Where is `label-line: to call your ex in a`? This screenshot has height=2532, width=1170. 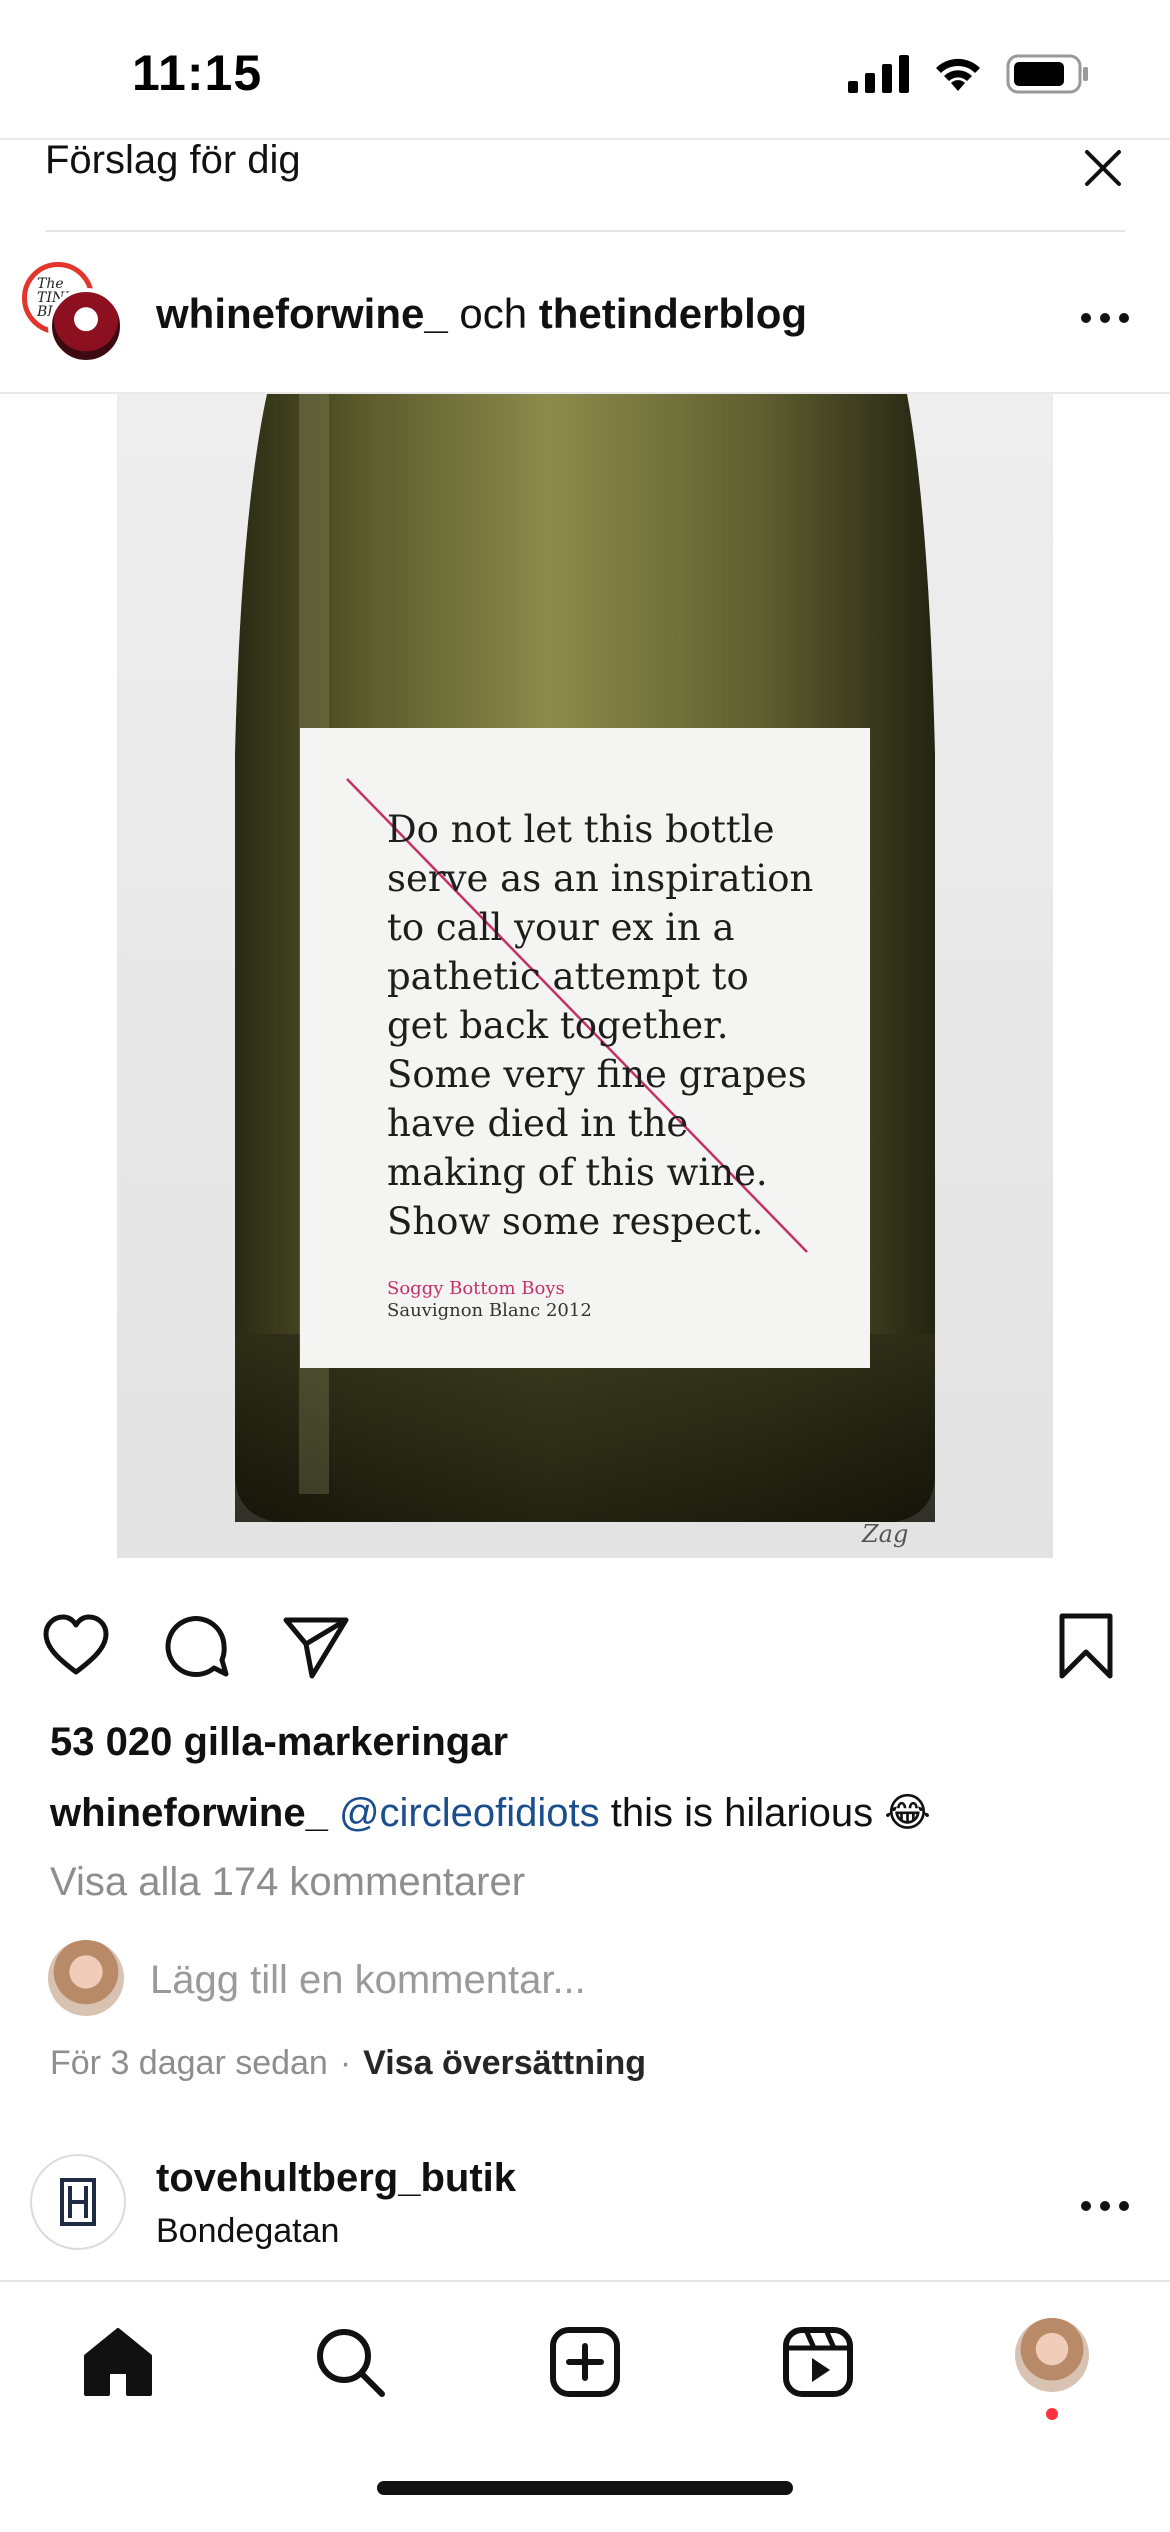
label-line: to call your ex in a is located at coordinates (561, 927).